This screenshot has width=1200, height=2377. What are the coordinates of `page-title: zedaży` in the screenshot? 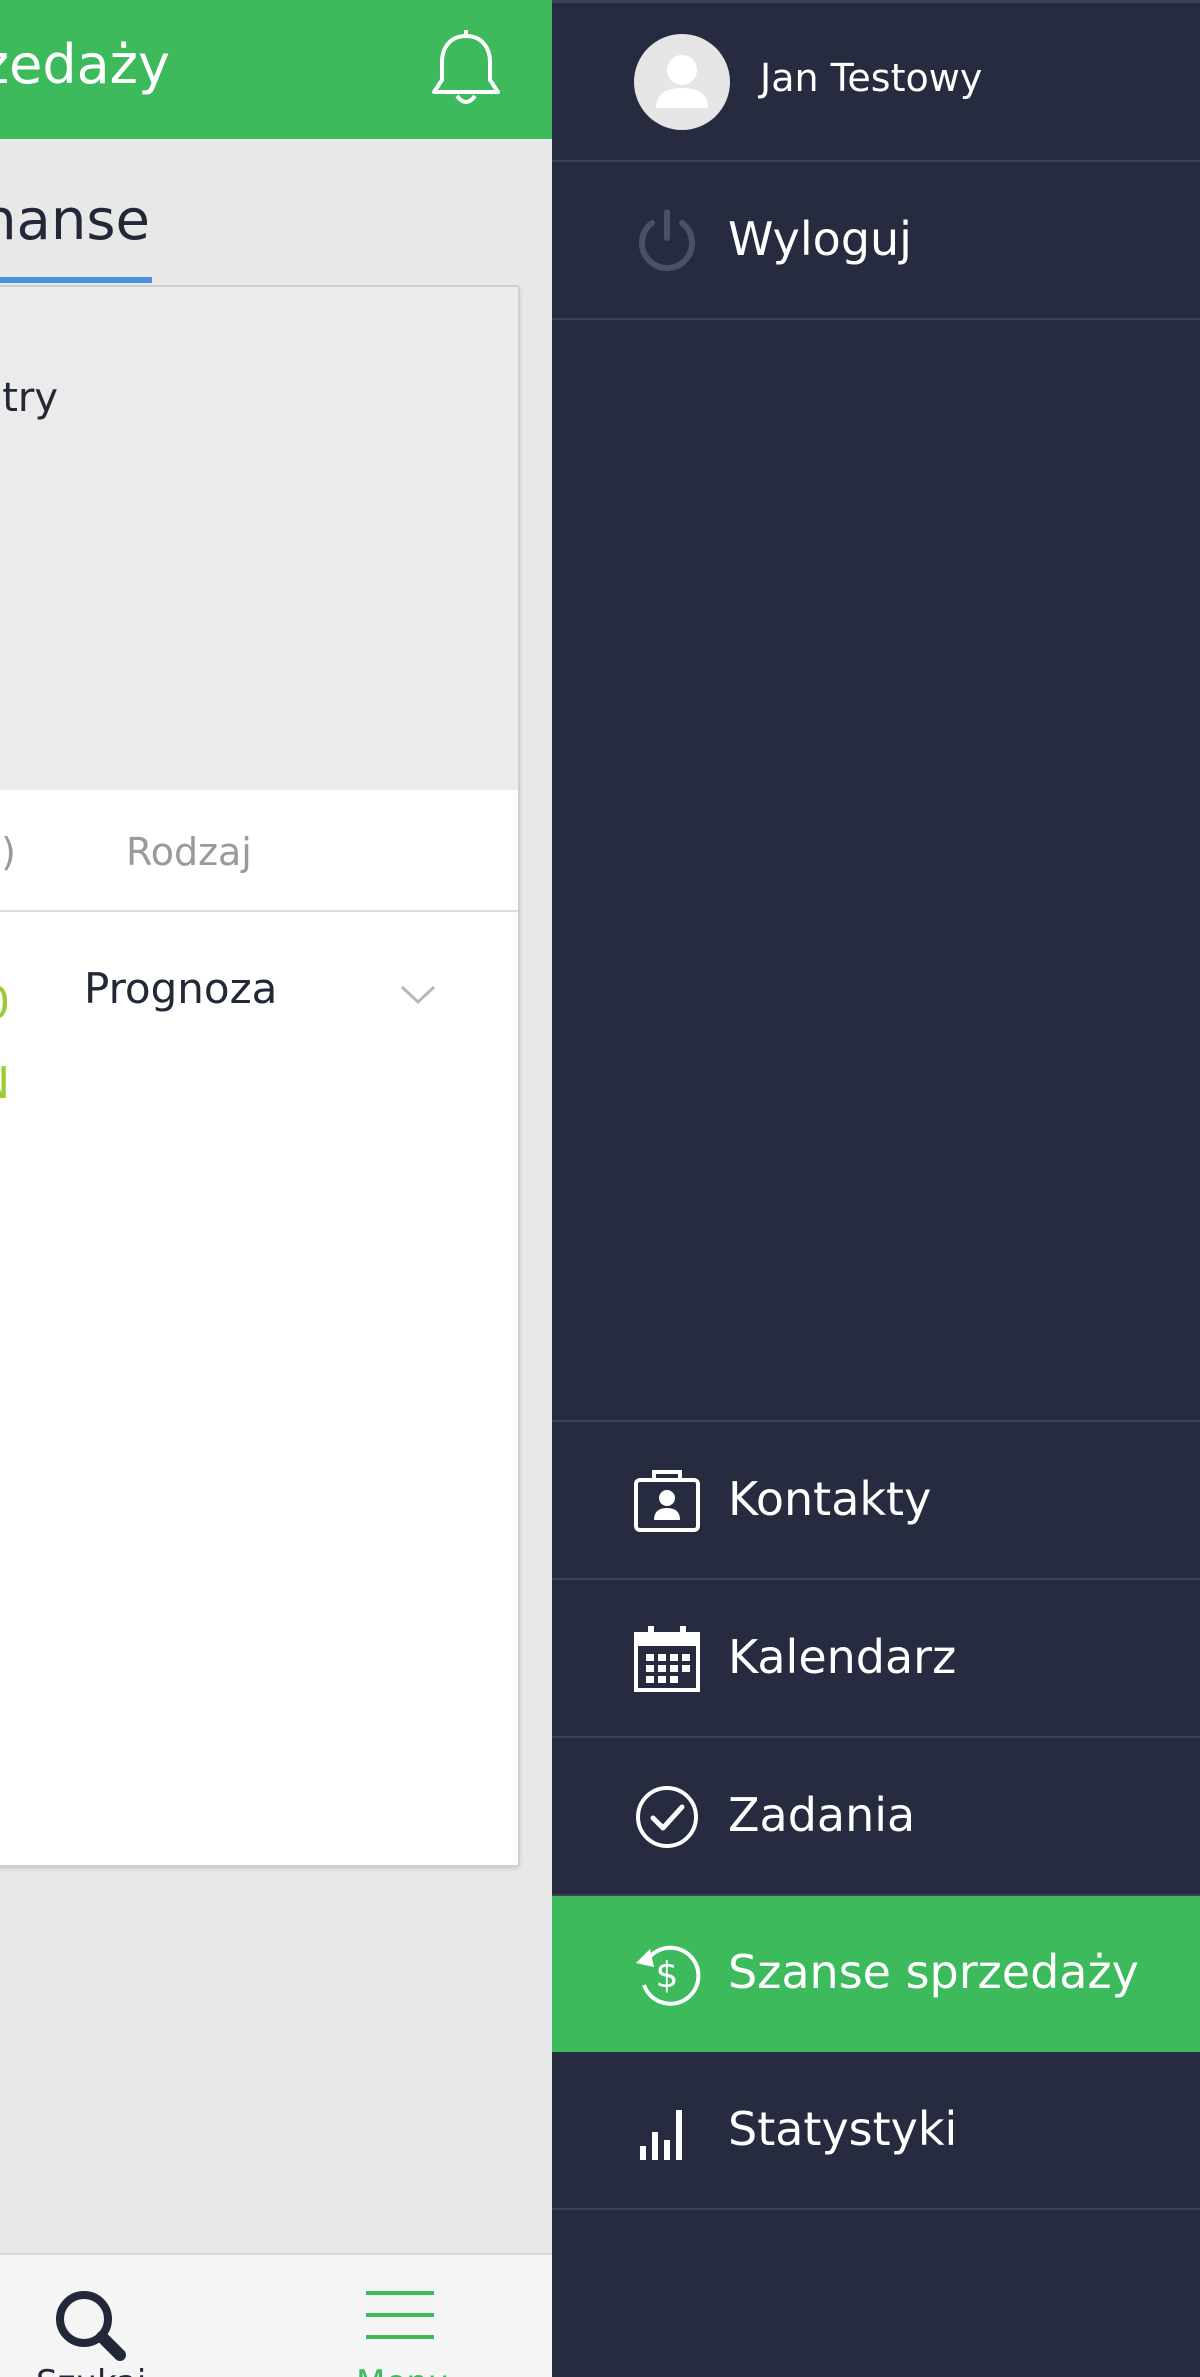 It's located at (85, 64).